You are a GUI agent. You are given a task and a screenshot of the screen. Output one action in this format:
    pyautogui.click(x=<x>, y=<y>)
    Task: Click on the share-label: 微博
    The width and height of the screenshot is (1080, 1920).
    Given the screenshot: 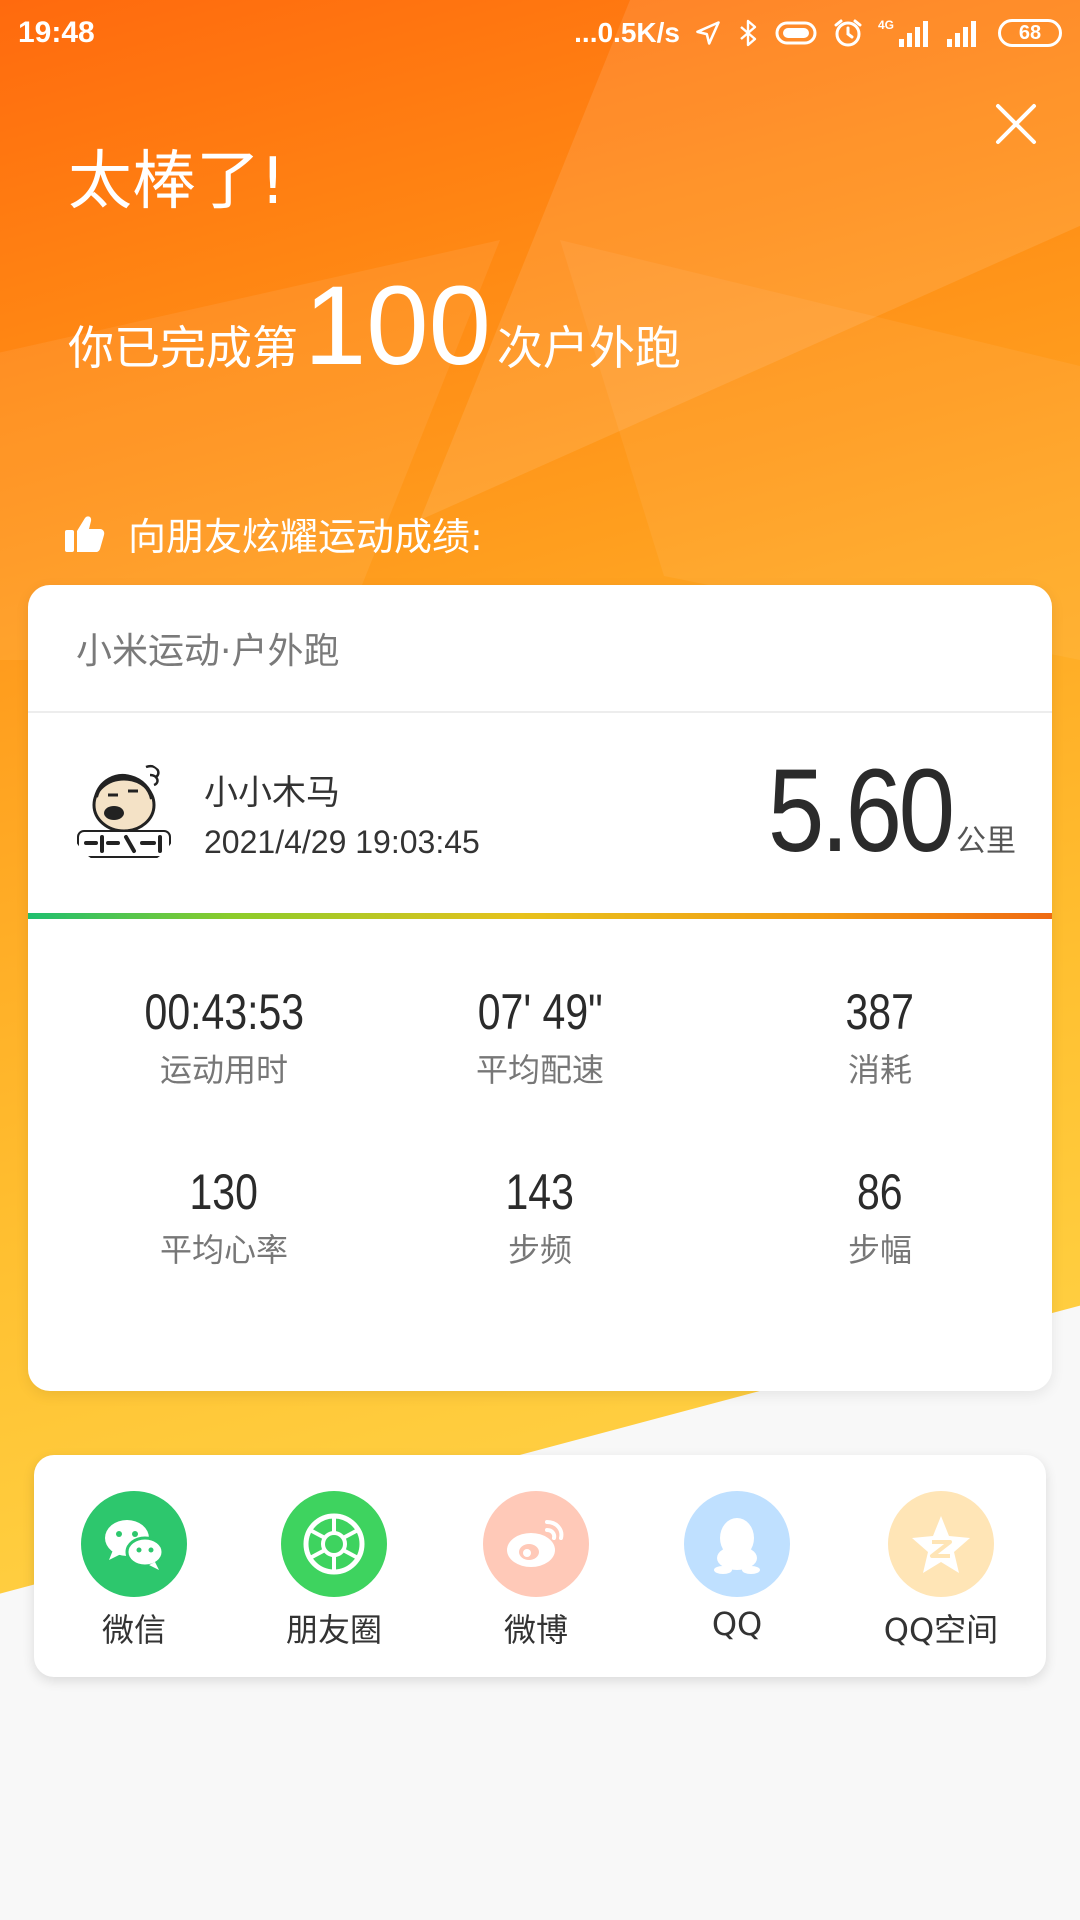 What is the action you would take?
    pyautogui.click(x=535, y=1630)
    